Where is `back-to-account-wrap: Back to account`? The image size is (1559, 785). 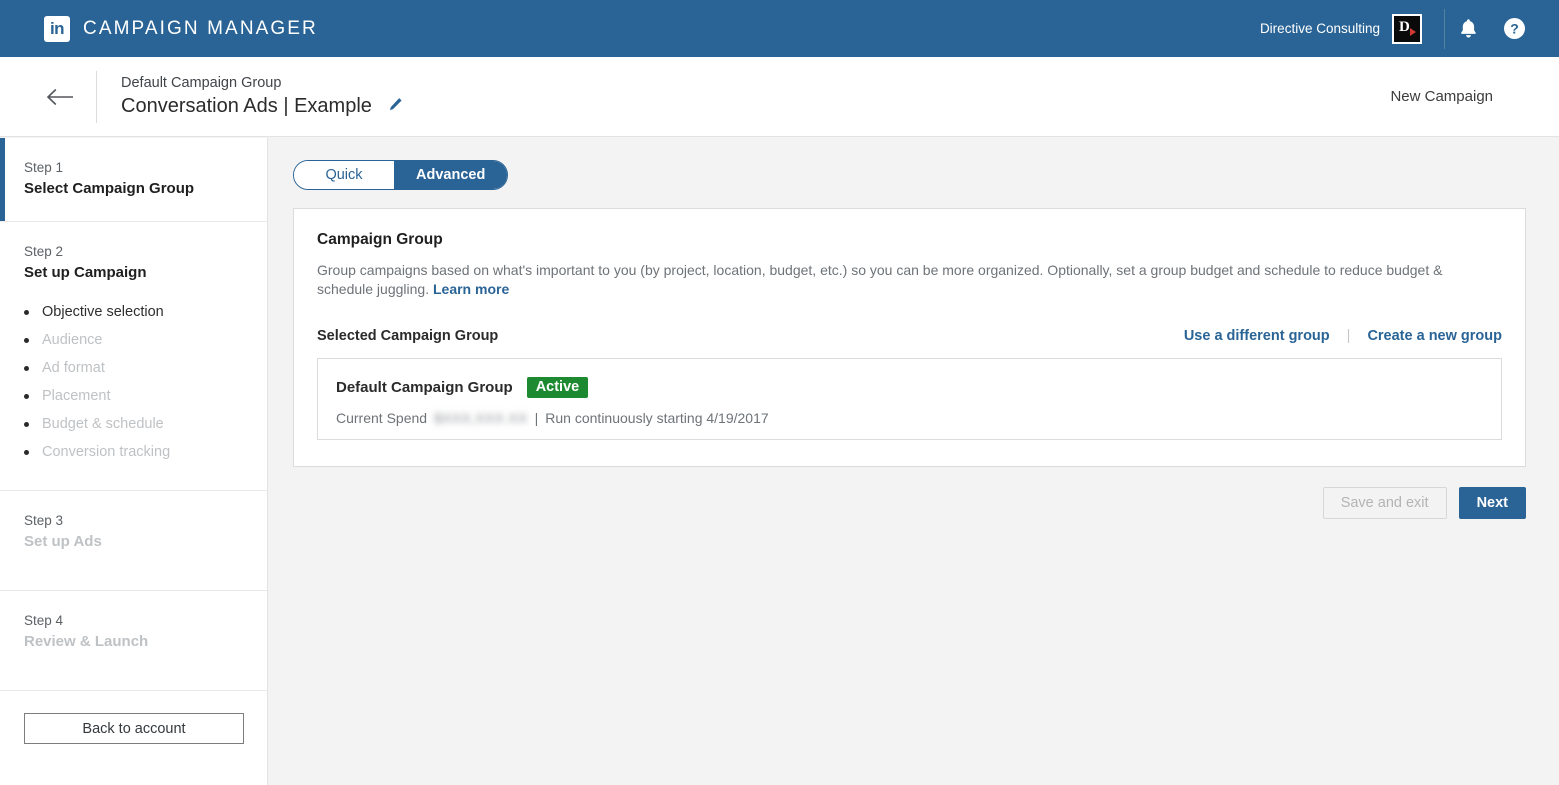 back-to-account-wrap: Back to account is located at coordinates (133, 728).